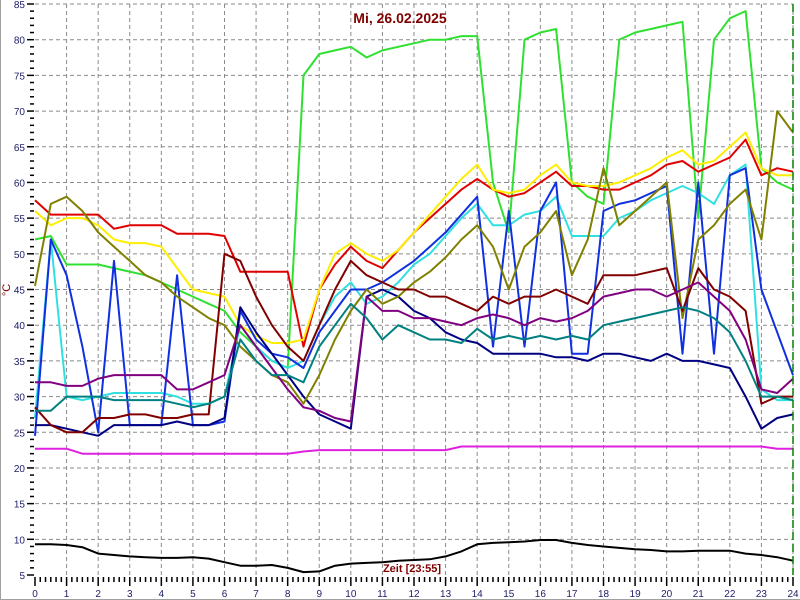  Describe the element at coordinates (19, 5) in the screenshot. I see `tick-label: 85` at that location.